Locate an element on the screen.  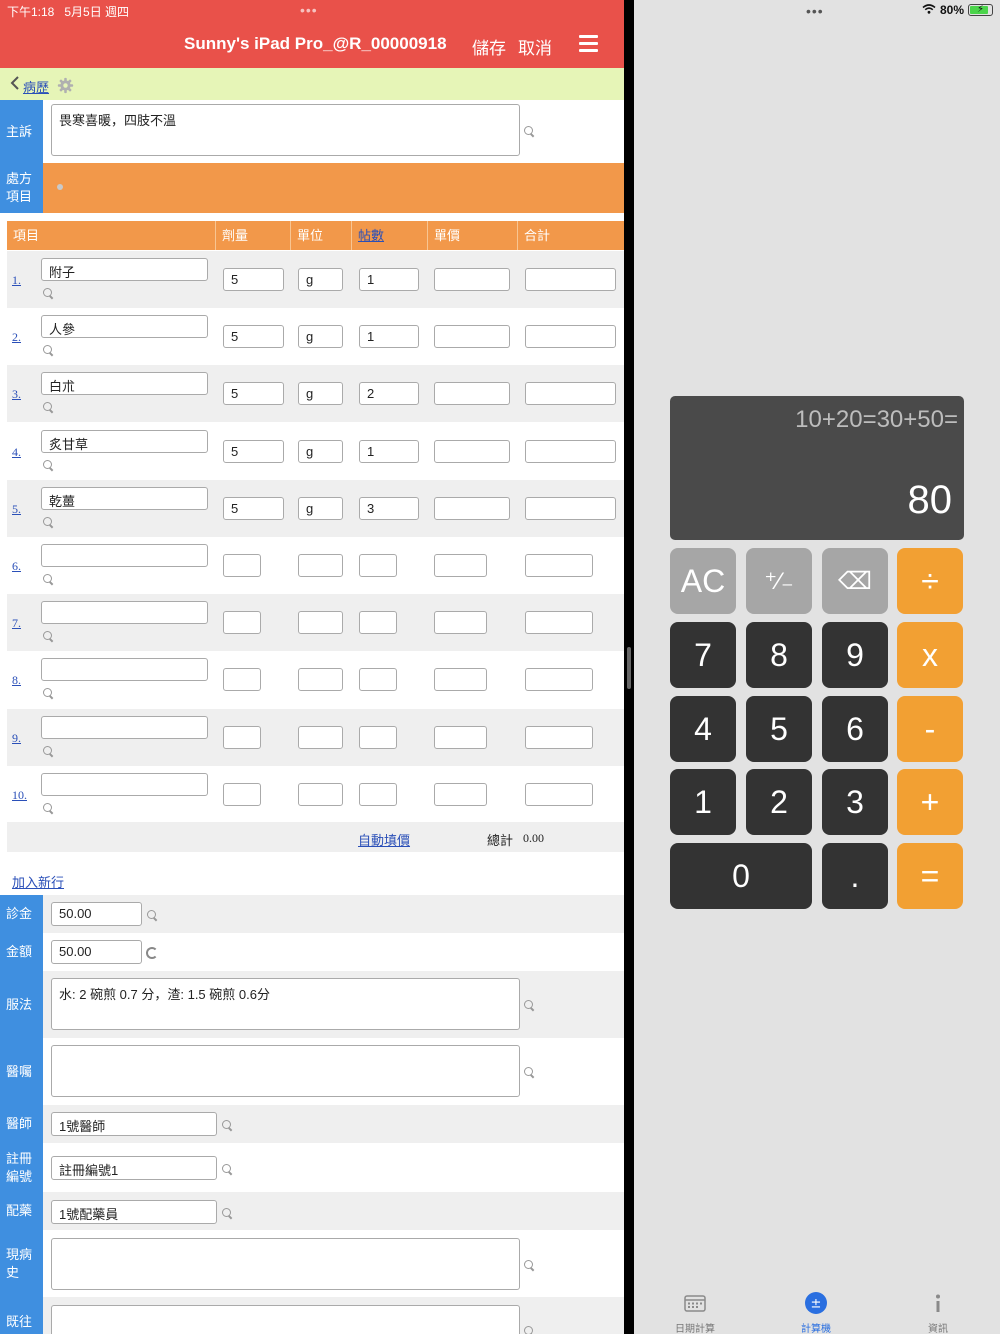
tab-info: 資訊 is located at coordinates (938, 1309).